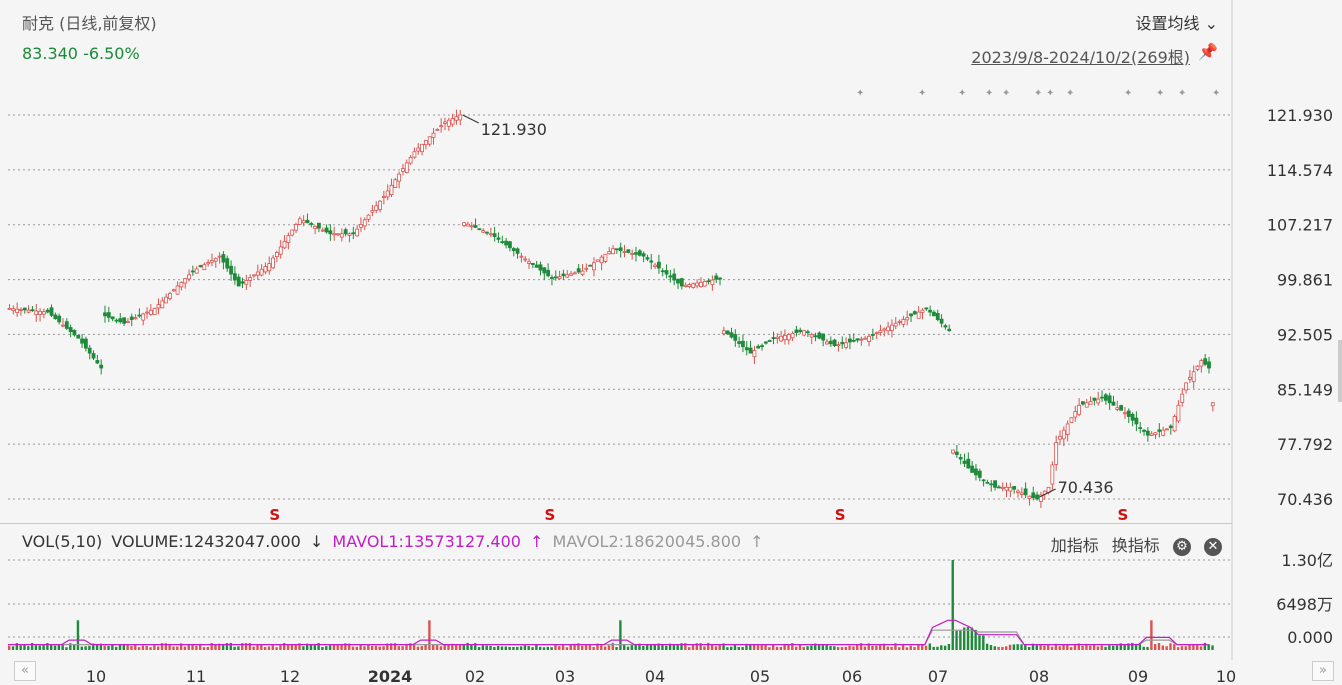 The width and height of the screenshot is (1342, 685). What do you see at coordinates (655, 676) in the screenshot?
I see `x-tick-label: 04` at bounding box center [655, 676].